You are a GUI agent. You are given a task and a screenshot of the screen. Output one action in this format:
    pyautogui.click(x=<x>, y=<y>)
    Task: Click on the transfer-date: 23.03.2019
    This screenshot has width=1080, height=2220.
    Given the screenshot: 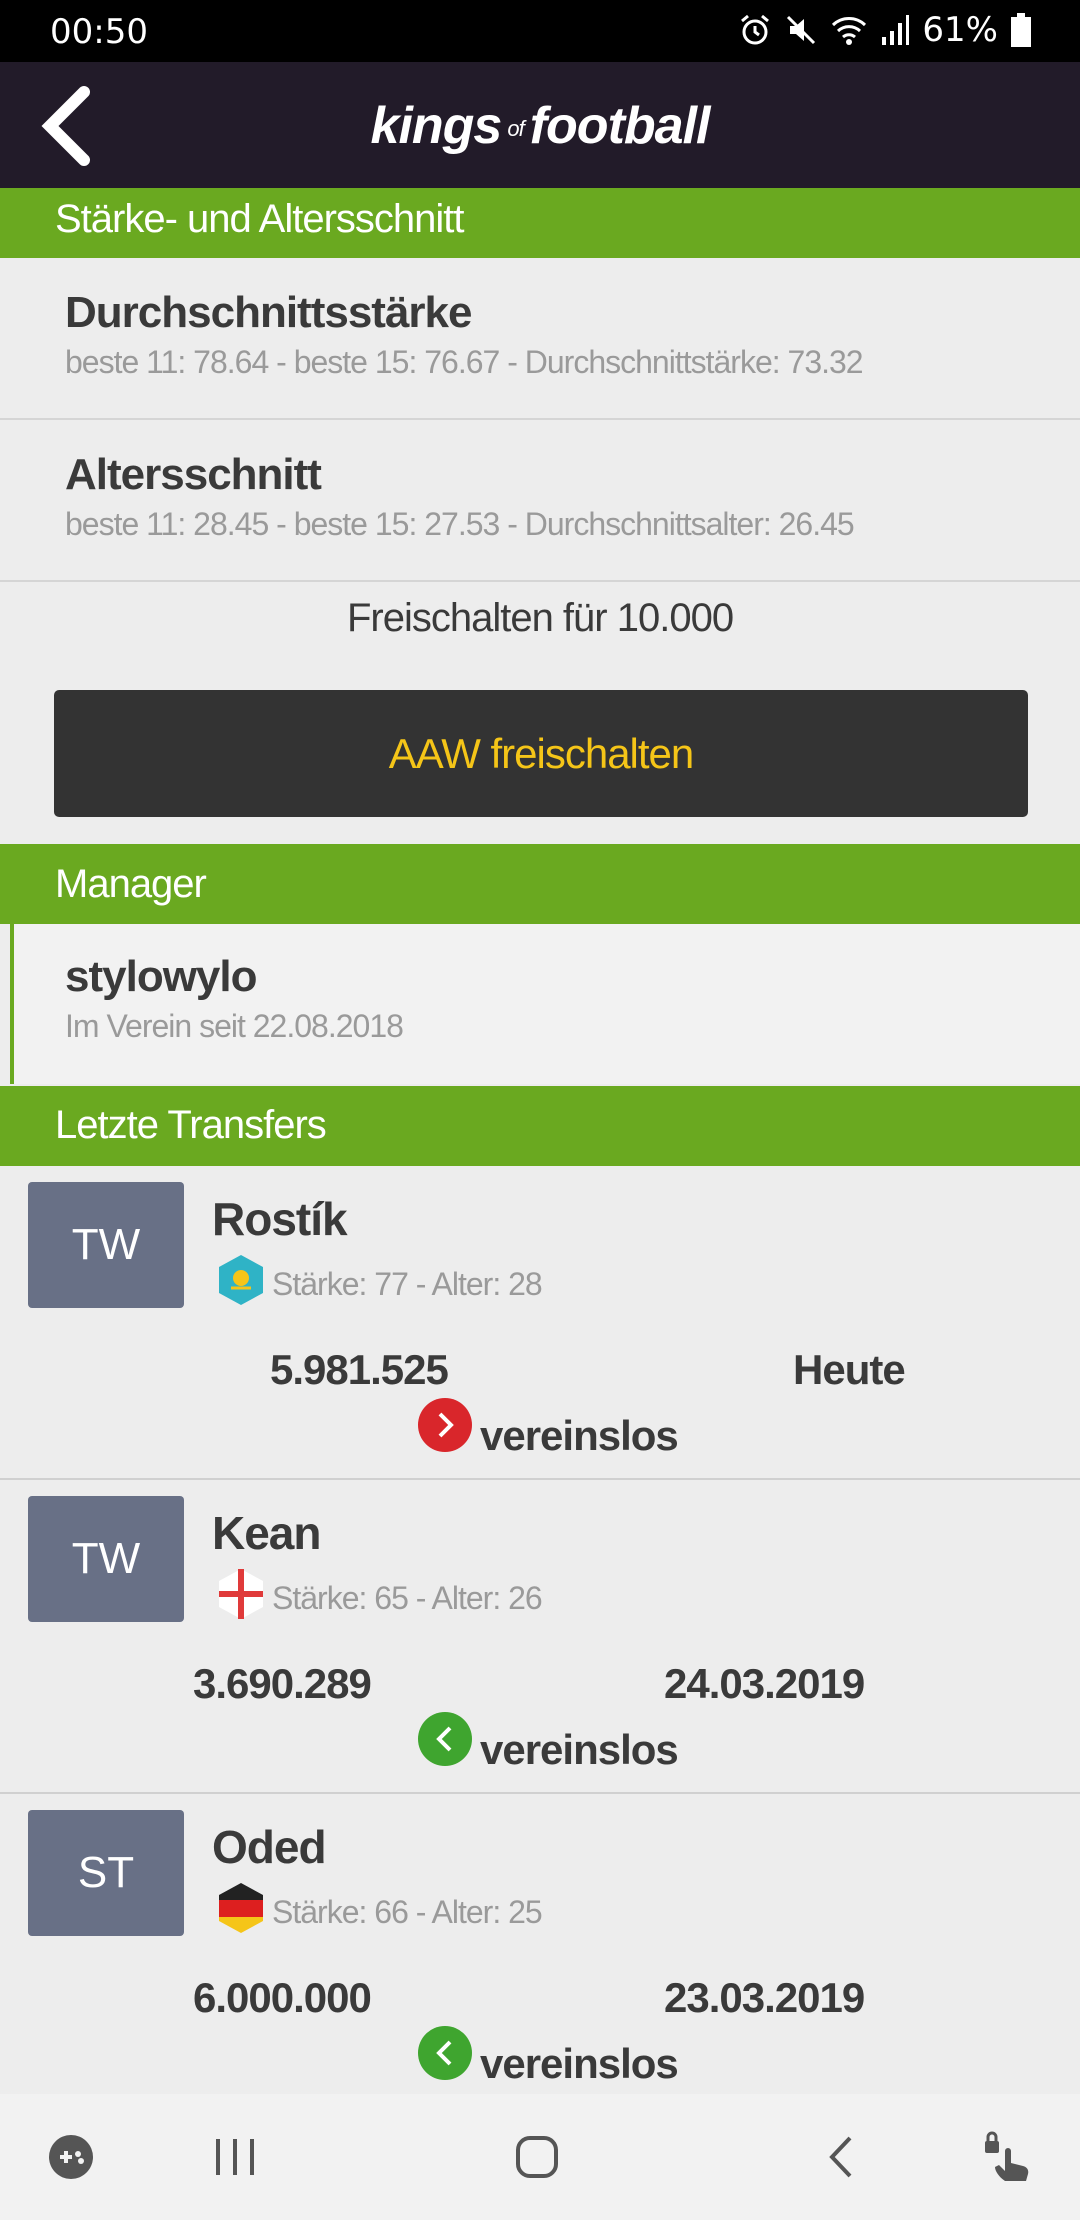 What is the action you would take?
    pyautogui.click(x=764, y=1997)
    